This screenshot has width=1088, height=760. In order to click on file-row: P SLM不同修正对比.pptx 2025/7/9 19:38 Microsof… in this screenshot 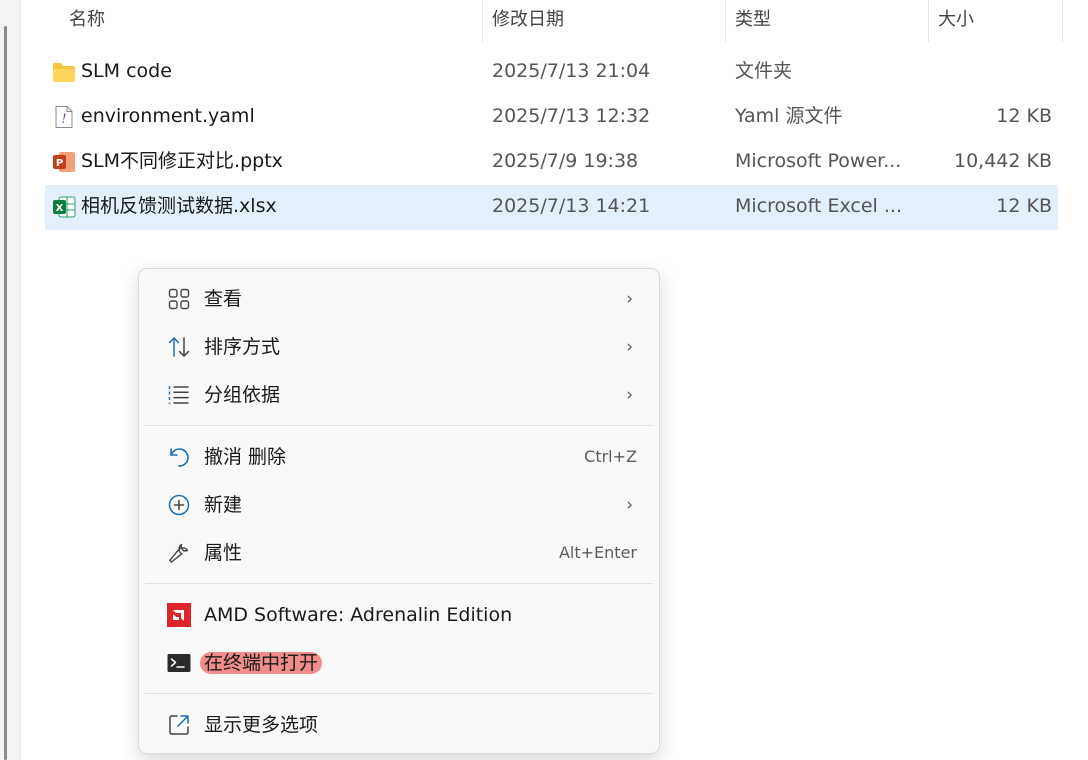, I will do `click(551, 162)`.